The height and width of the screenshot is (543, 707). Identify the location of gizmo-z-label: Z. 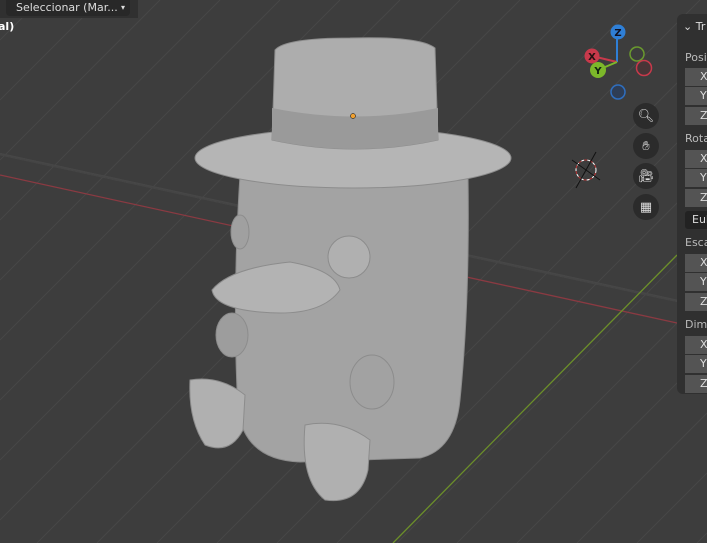
(617, 33).